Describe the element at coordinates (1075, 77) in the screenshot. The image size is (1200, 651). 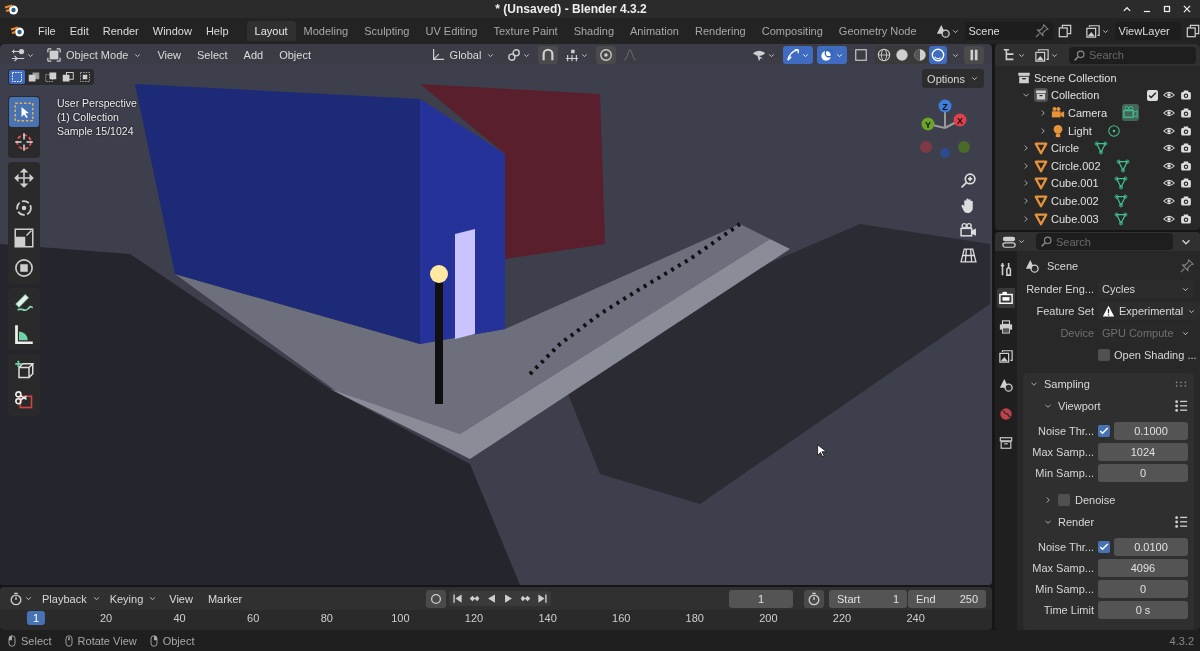
I see `object-name: Scene Collection` at that location.